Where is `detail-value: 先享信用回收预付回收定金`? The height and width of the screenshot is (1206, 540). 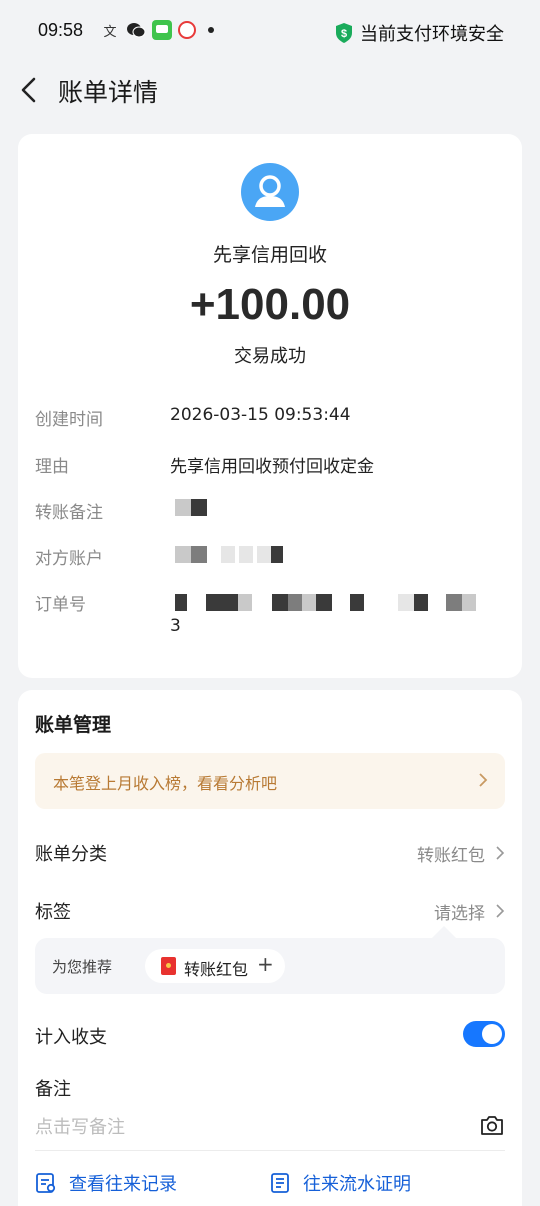 detail-value: 先享信用回收预付回收定金 is located at coordinates (272, 467).